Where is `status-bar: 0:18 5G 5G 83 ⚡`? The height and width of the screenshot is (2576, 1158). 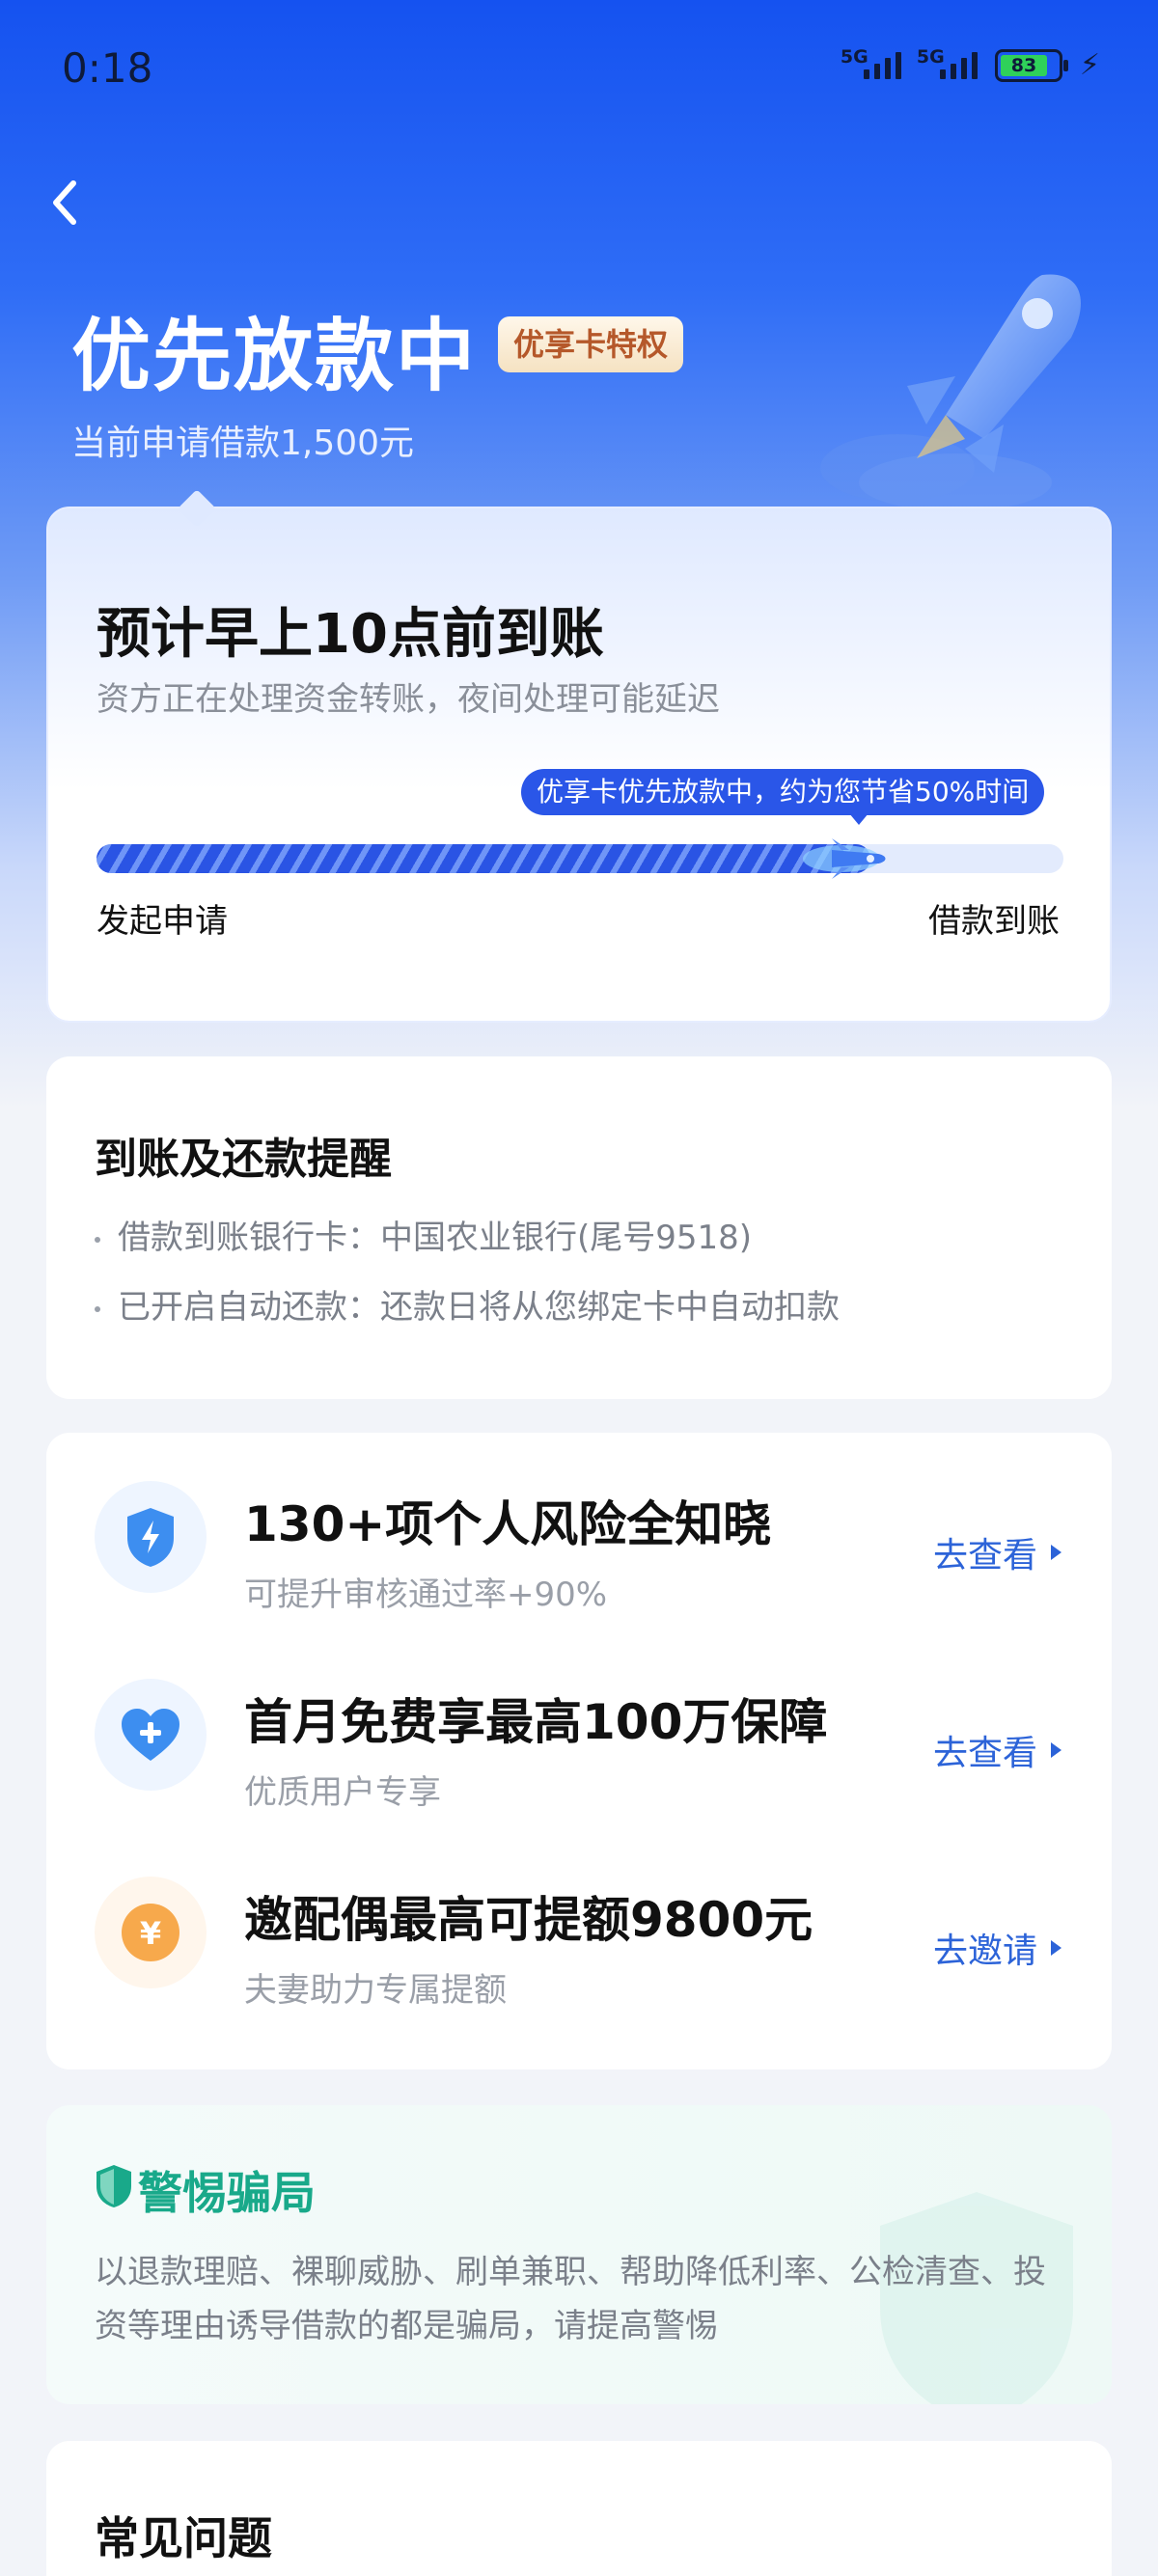 status-bar: 0:18 5G 5G 83 ⚡ is located at coordinates (579, 67).